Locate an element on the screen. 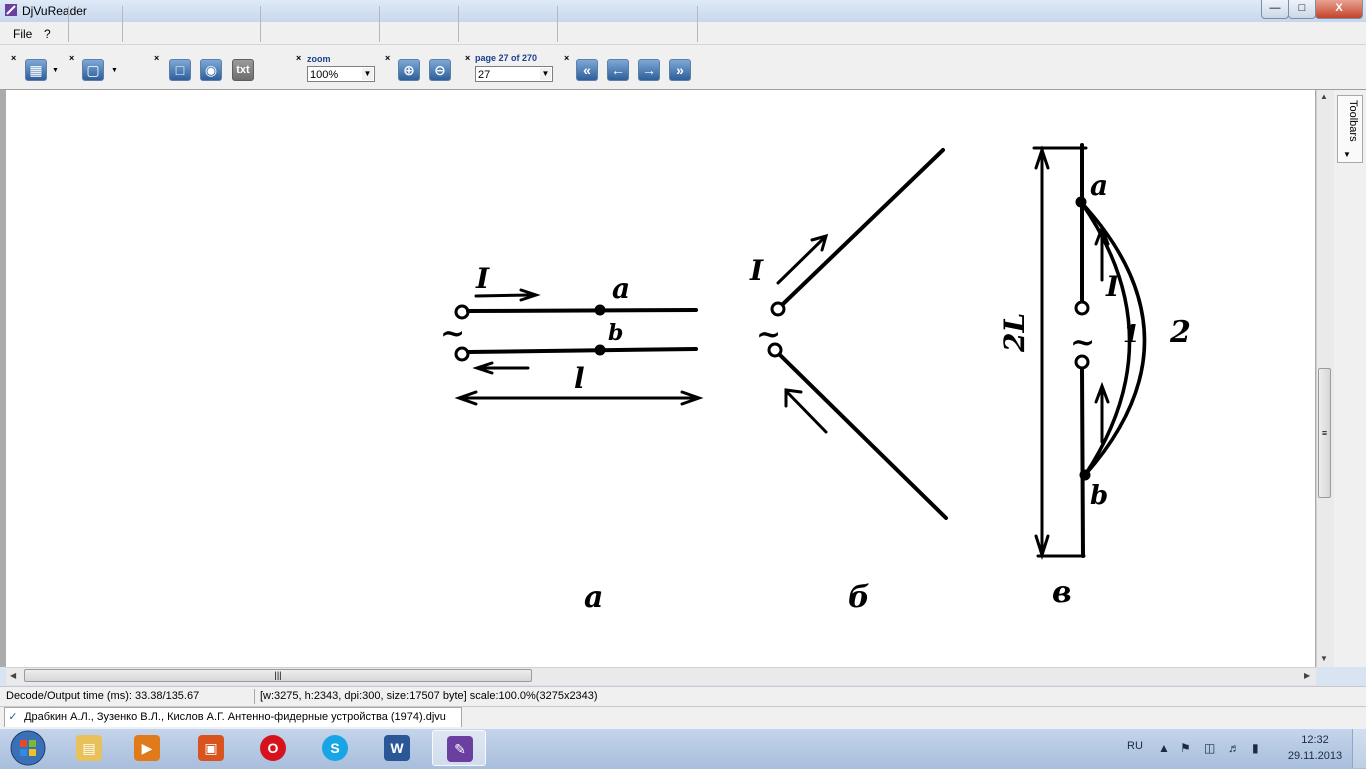 The width and height of the screenshot is (1366, 769). label-c-length: 2L is located at coordinates (1014, 333).